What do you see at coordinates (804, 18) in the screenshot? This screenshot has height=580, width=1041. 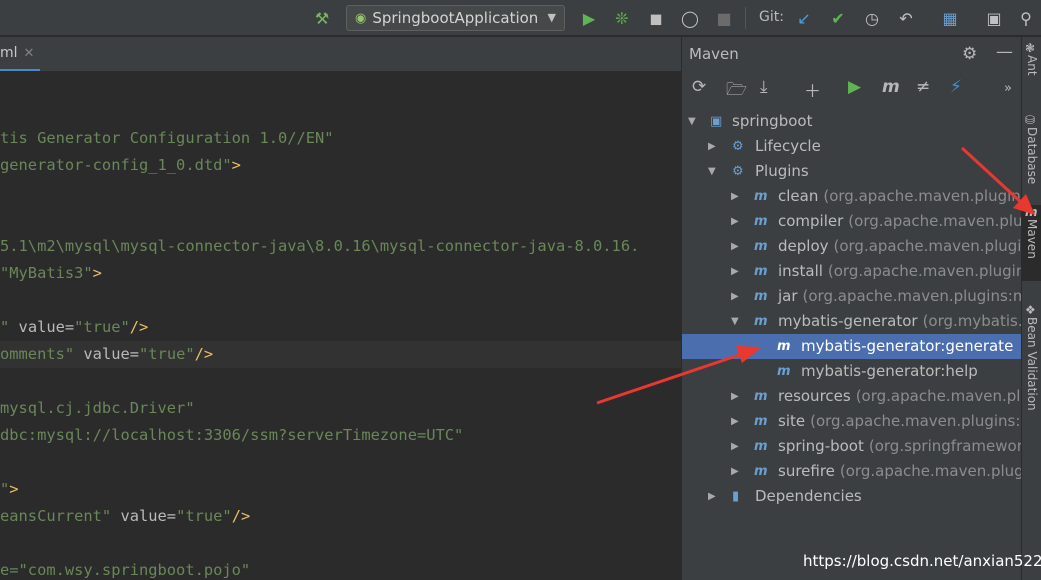 I see `git-update-icon: ↙` at bounding box center [804, 18].